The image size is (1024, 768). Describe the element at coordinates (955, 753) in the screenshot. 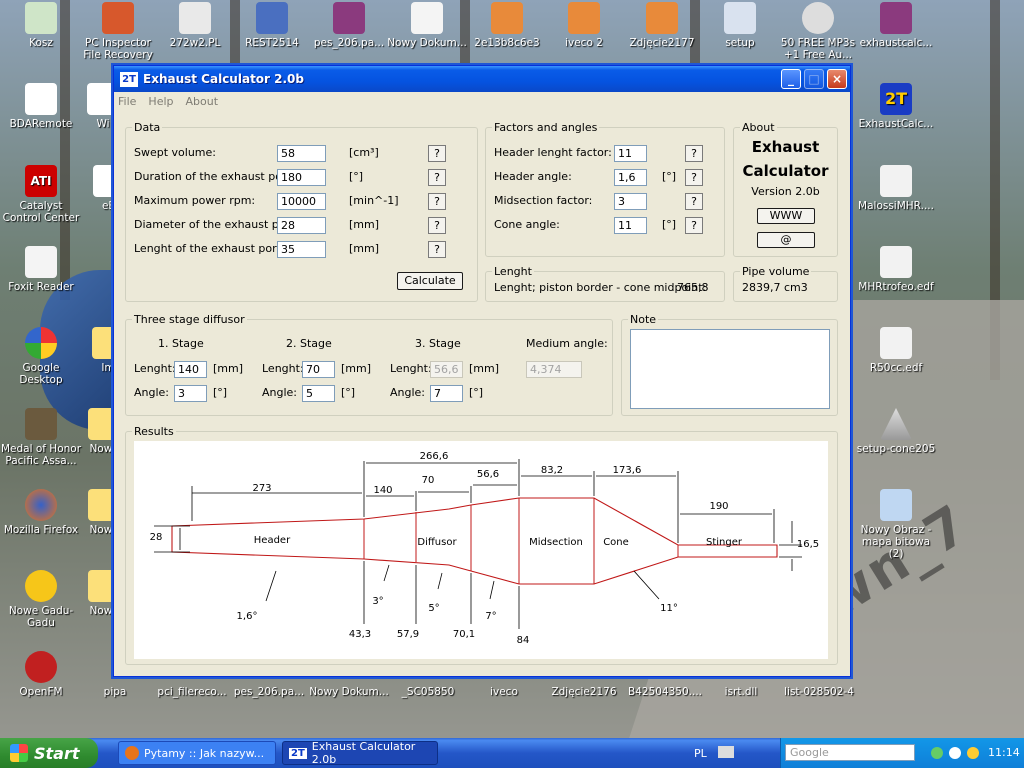

I see `tray-volume-icon` at that location.